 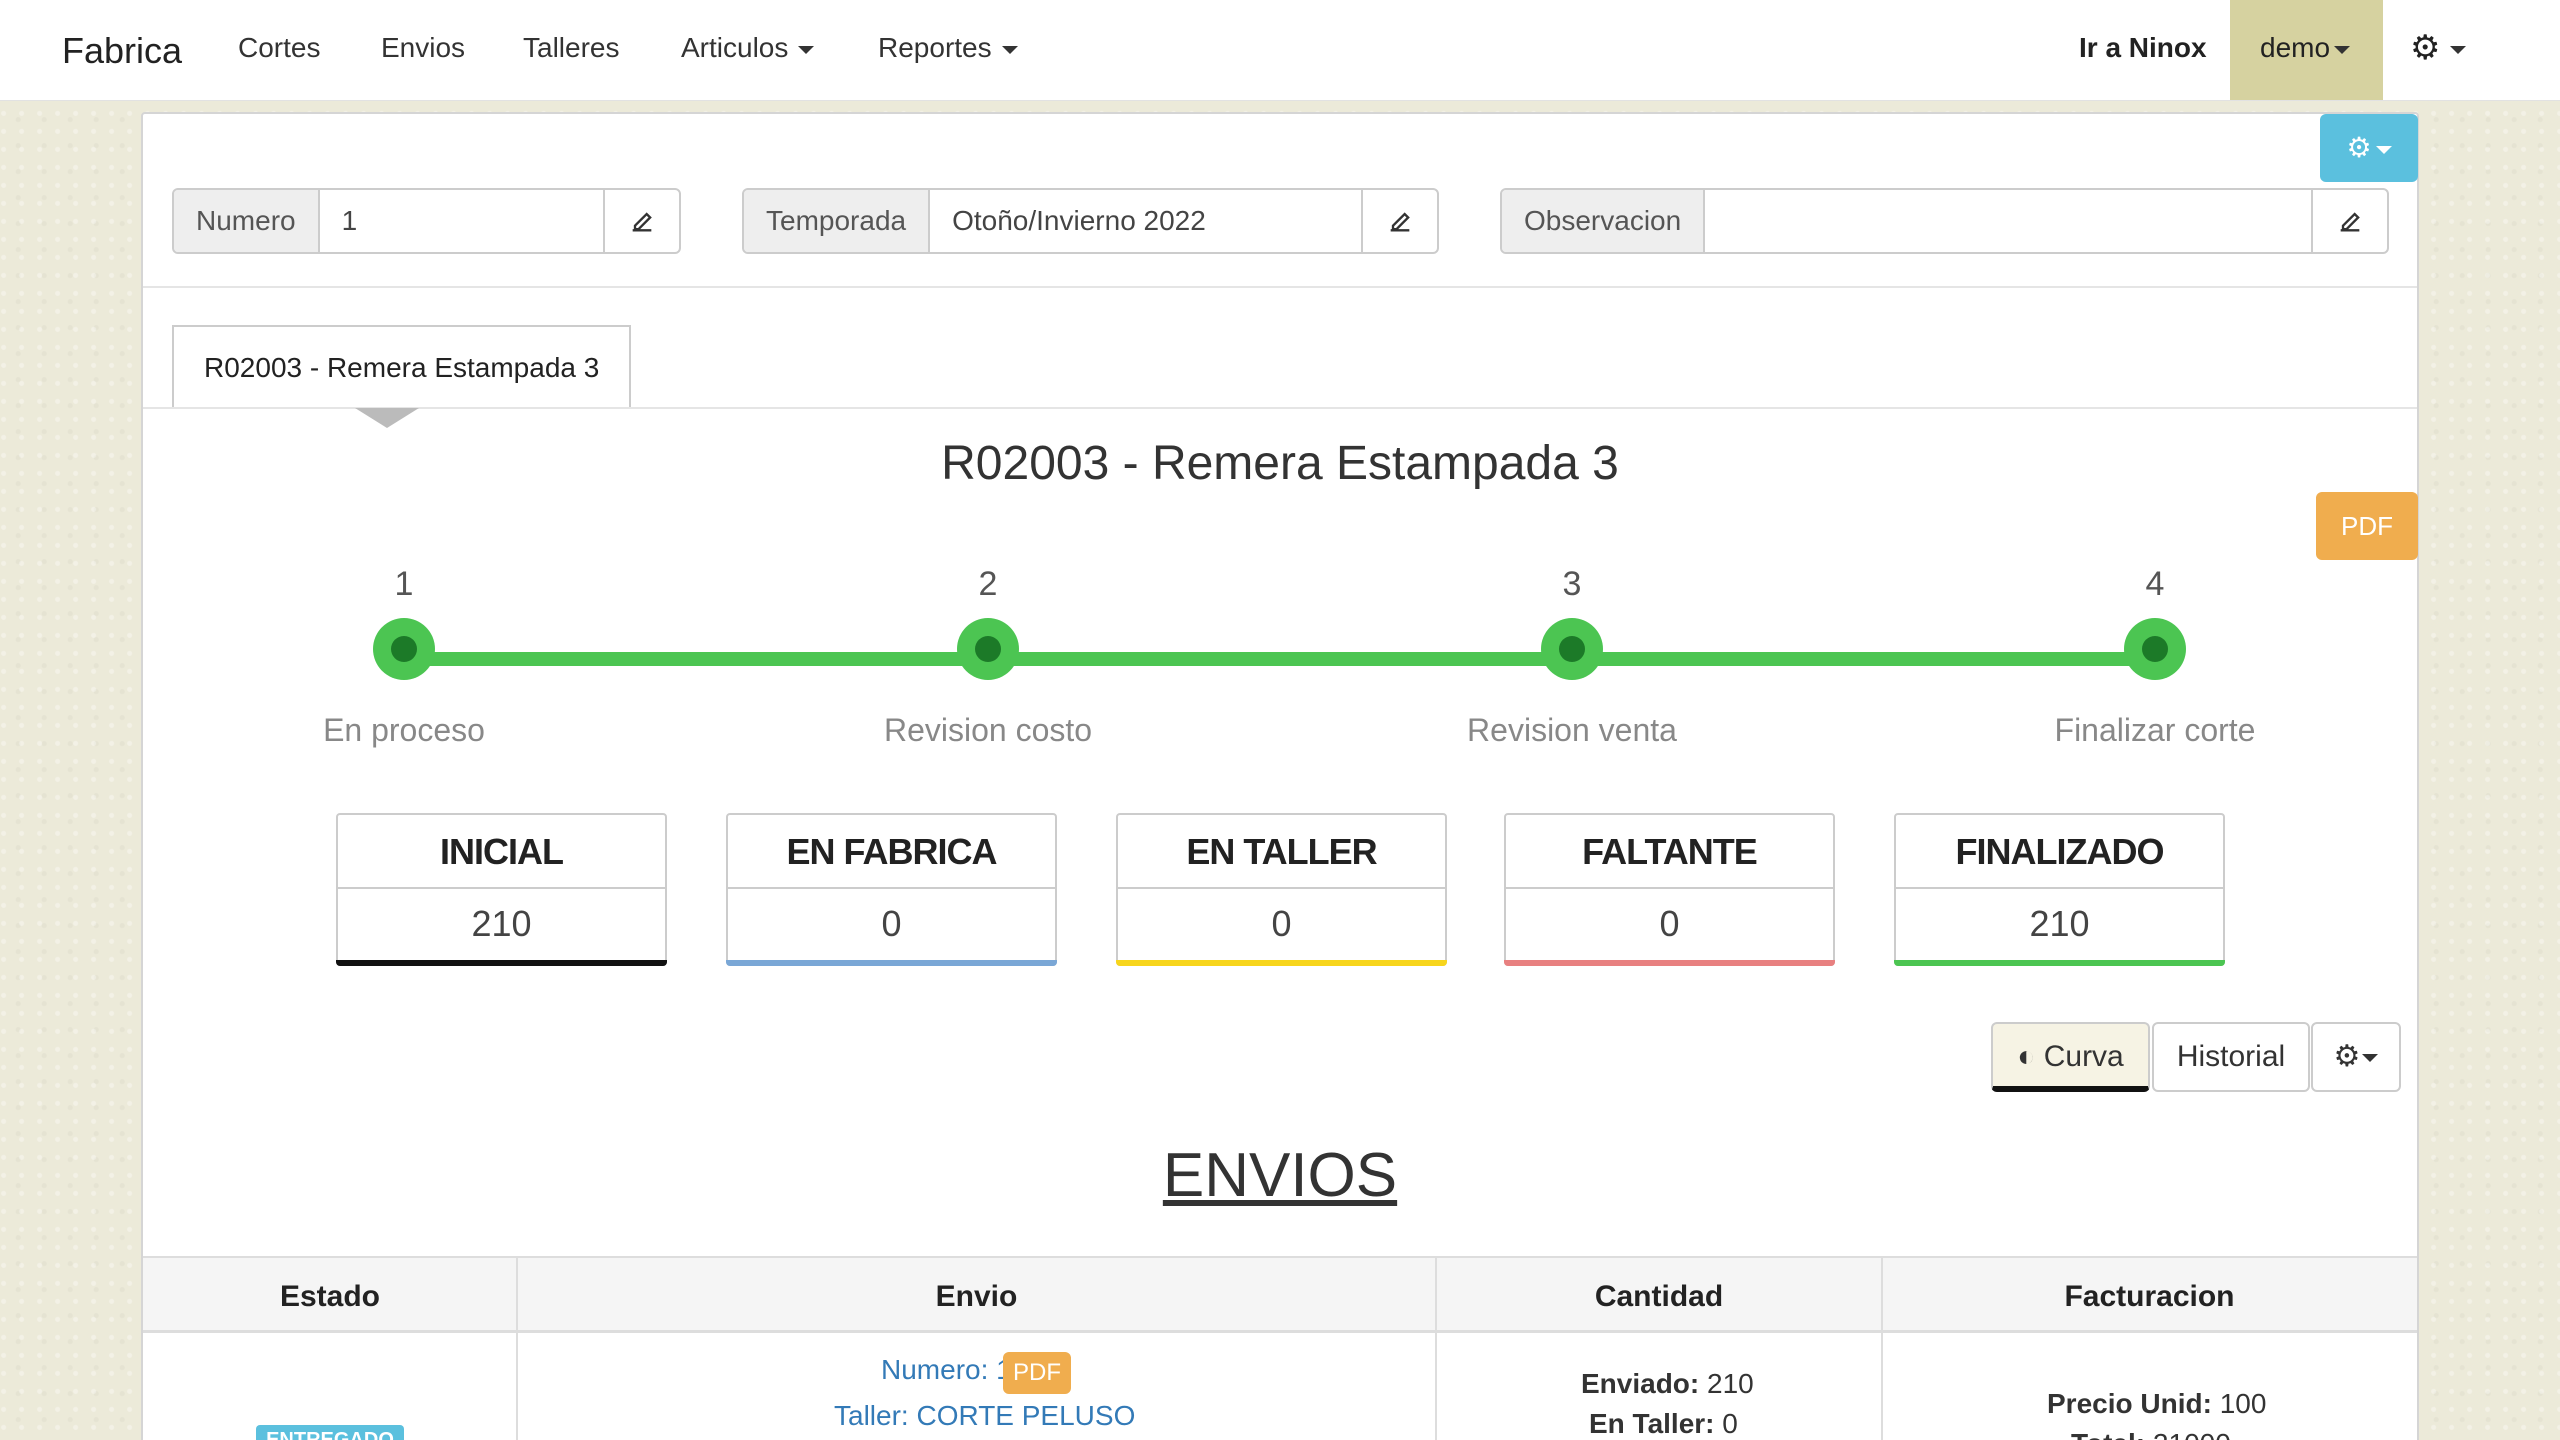 What do you see at coordinates (2151, 1434) in the screenshot?
I see `total: Total: 21000` at bounding box center [2151, 1434].